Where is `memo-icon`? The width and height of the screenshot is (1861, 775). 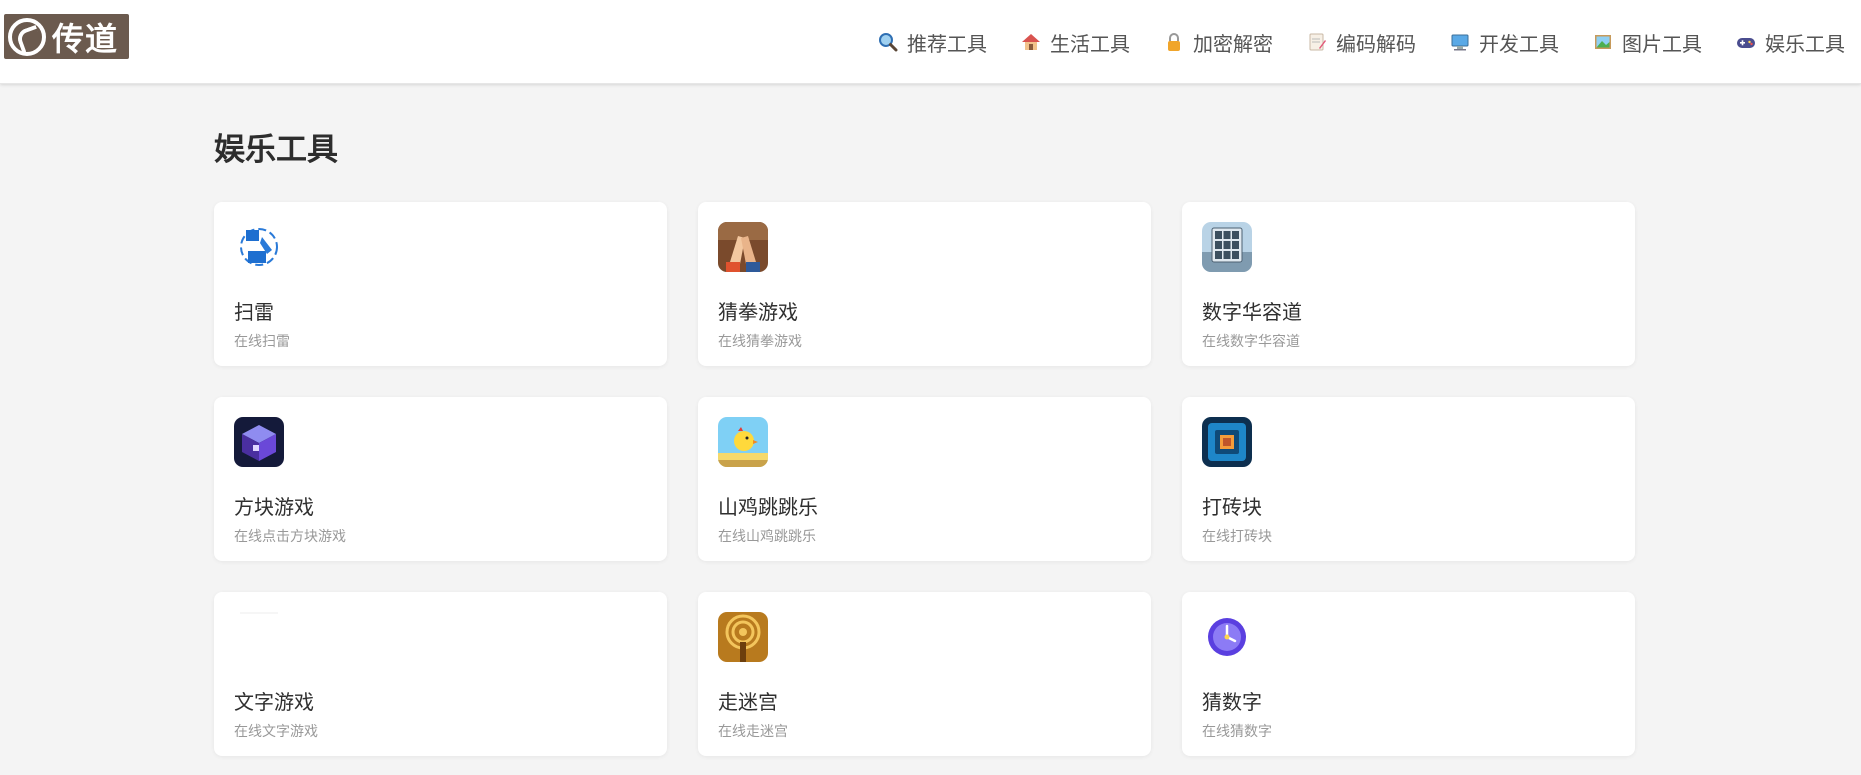
memo-icon is located at coordinates (1317, 42).